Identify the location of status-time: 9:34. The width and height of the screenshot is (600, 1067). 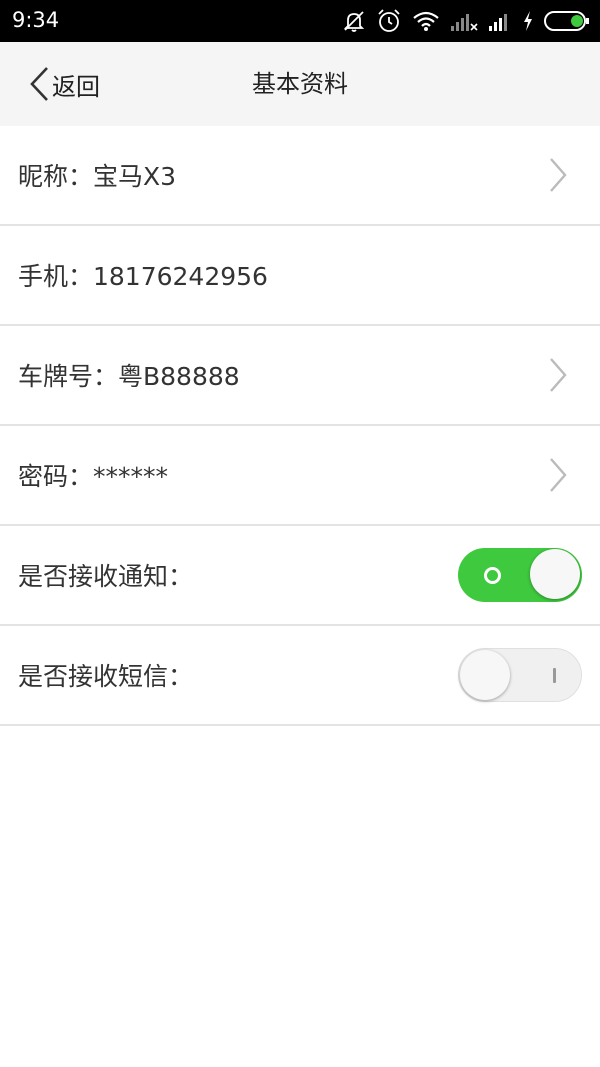
(36, 20).